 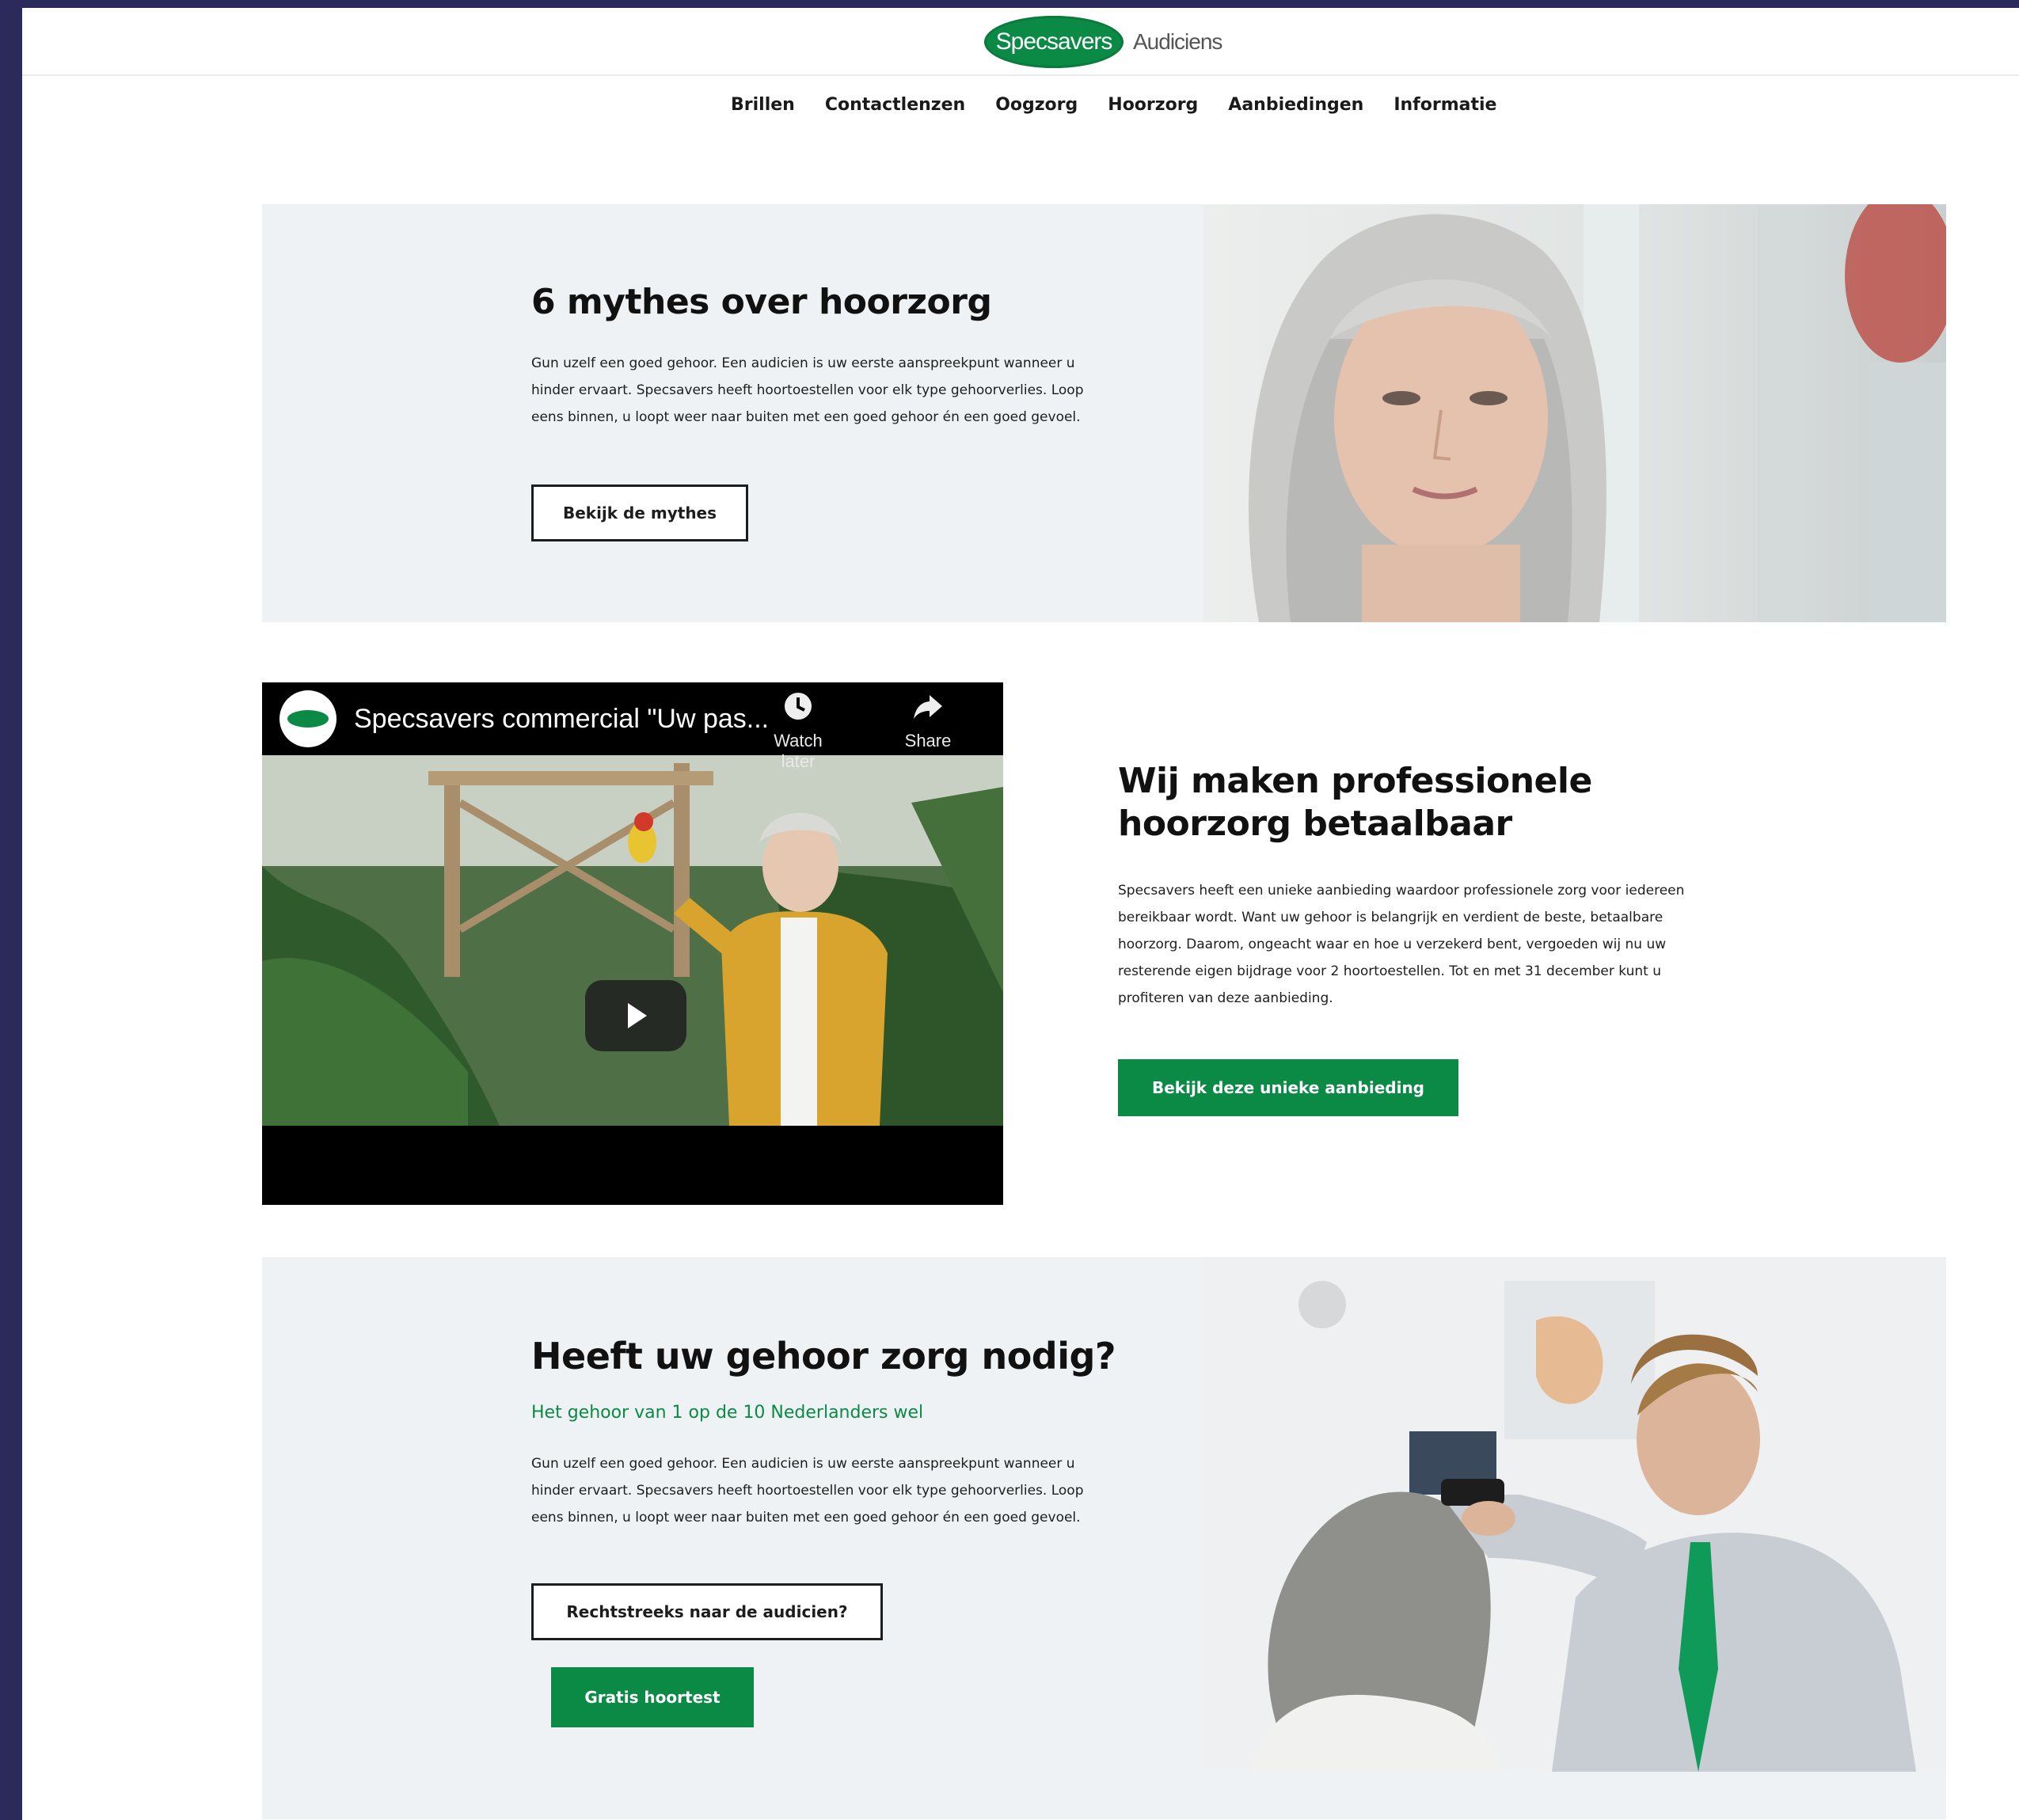 What do you see at coordinates (1153, 105) in the screenshot?
I see `nav-item-hoorzorg: Hoorzorg` at bounding box center [1153, 105].